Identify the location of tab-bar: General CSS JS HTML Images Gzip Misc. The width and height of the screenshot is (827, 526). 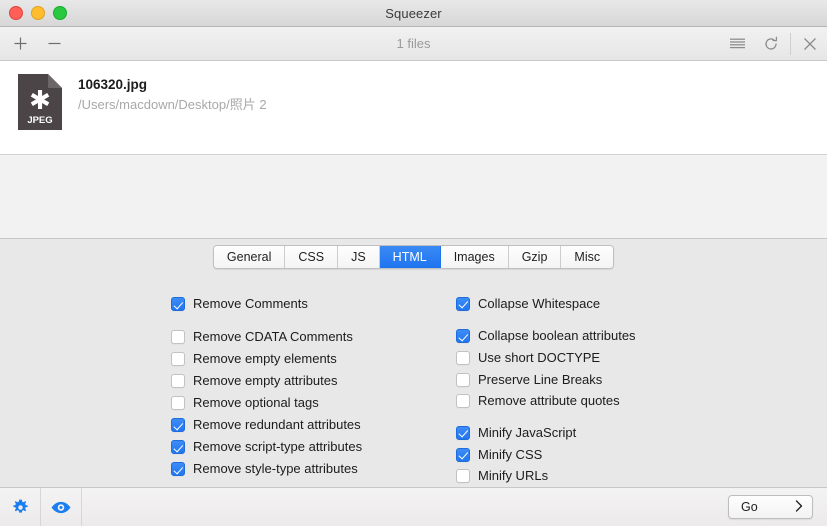
(413, 257).